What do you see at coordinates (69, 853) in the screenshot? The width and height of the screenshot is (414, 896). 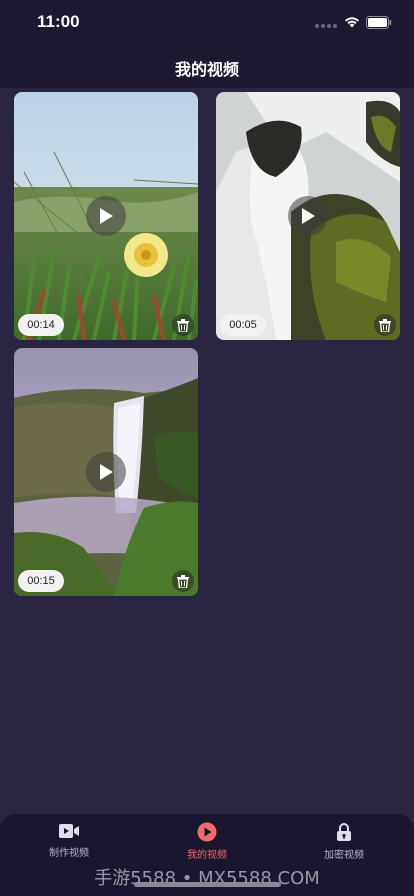 I see `tab-label: 制作视频` at bounding box center [69, 853].